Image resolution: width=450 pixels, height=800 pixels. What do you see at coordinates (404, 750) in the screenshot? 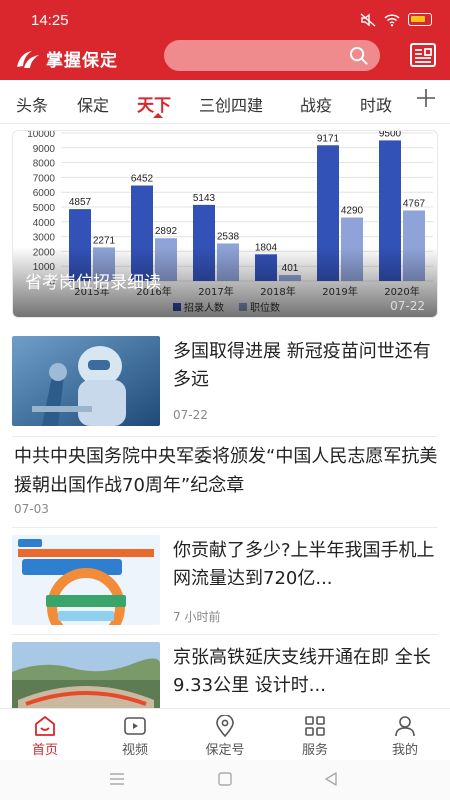
I see `nav-label: 我的` at bounding box center [404, 750].